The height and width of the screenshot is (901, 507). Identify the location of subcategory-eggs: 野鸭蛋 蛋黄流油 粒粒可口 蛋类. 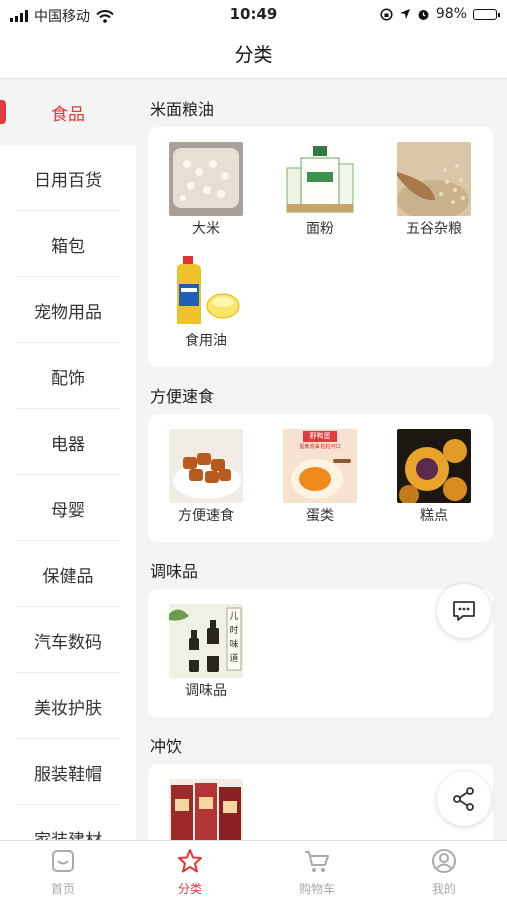
(320, 477).